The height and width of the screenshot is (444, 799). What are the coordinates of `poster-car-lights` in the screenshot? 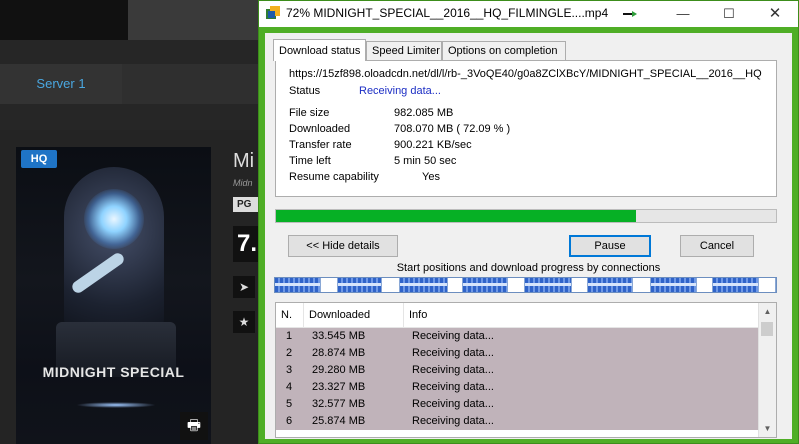 It's located at (116, 405).